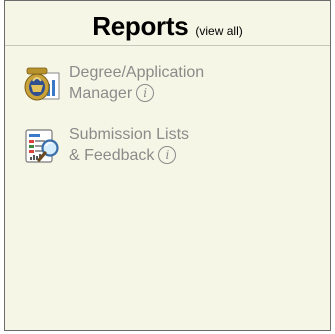 This screenshot has height=334, width=335. I want to click on item-title-line2: Manager i, so click(136, 93).